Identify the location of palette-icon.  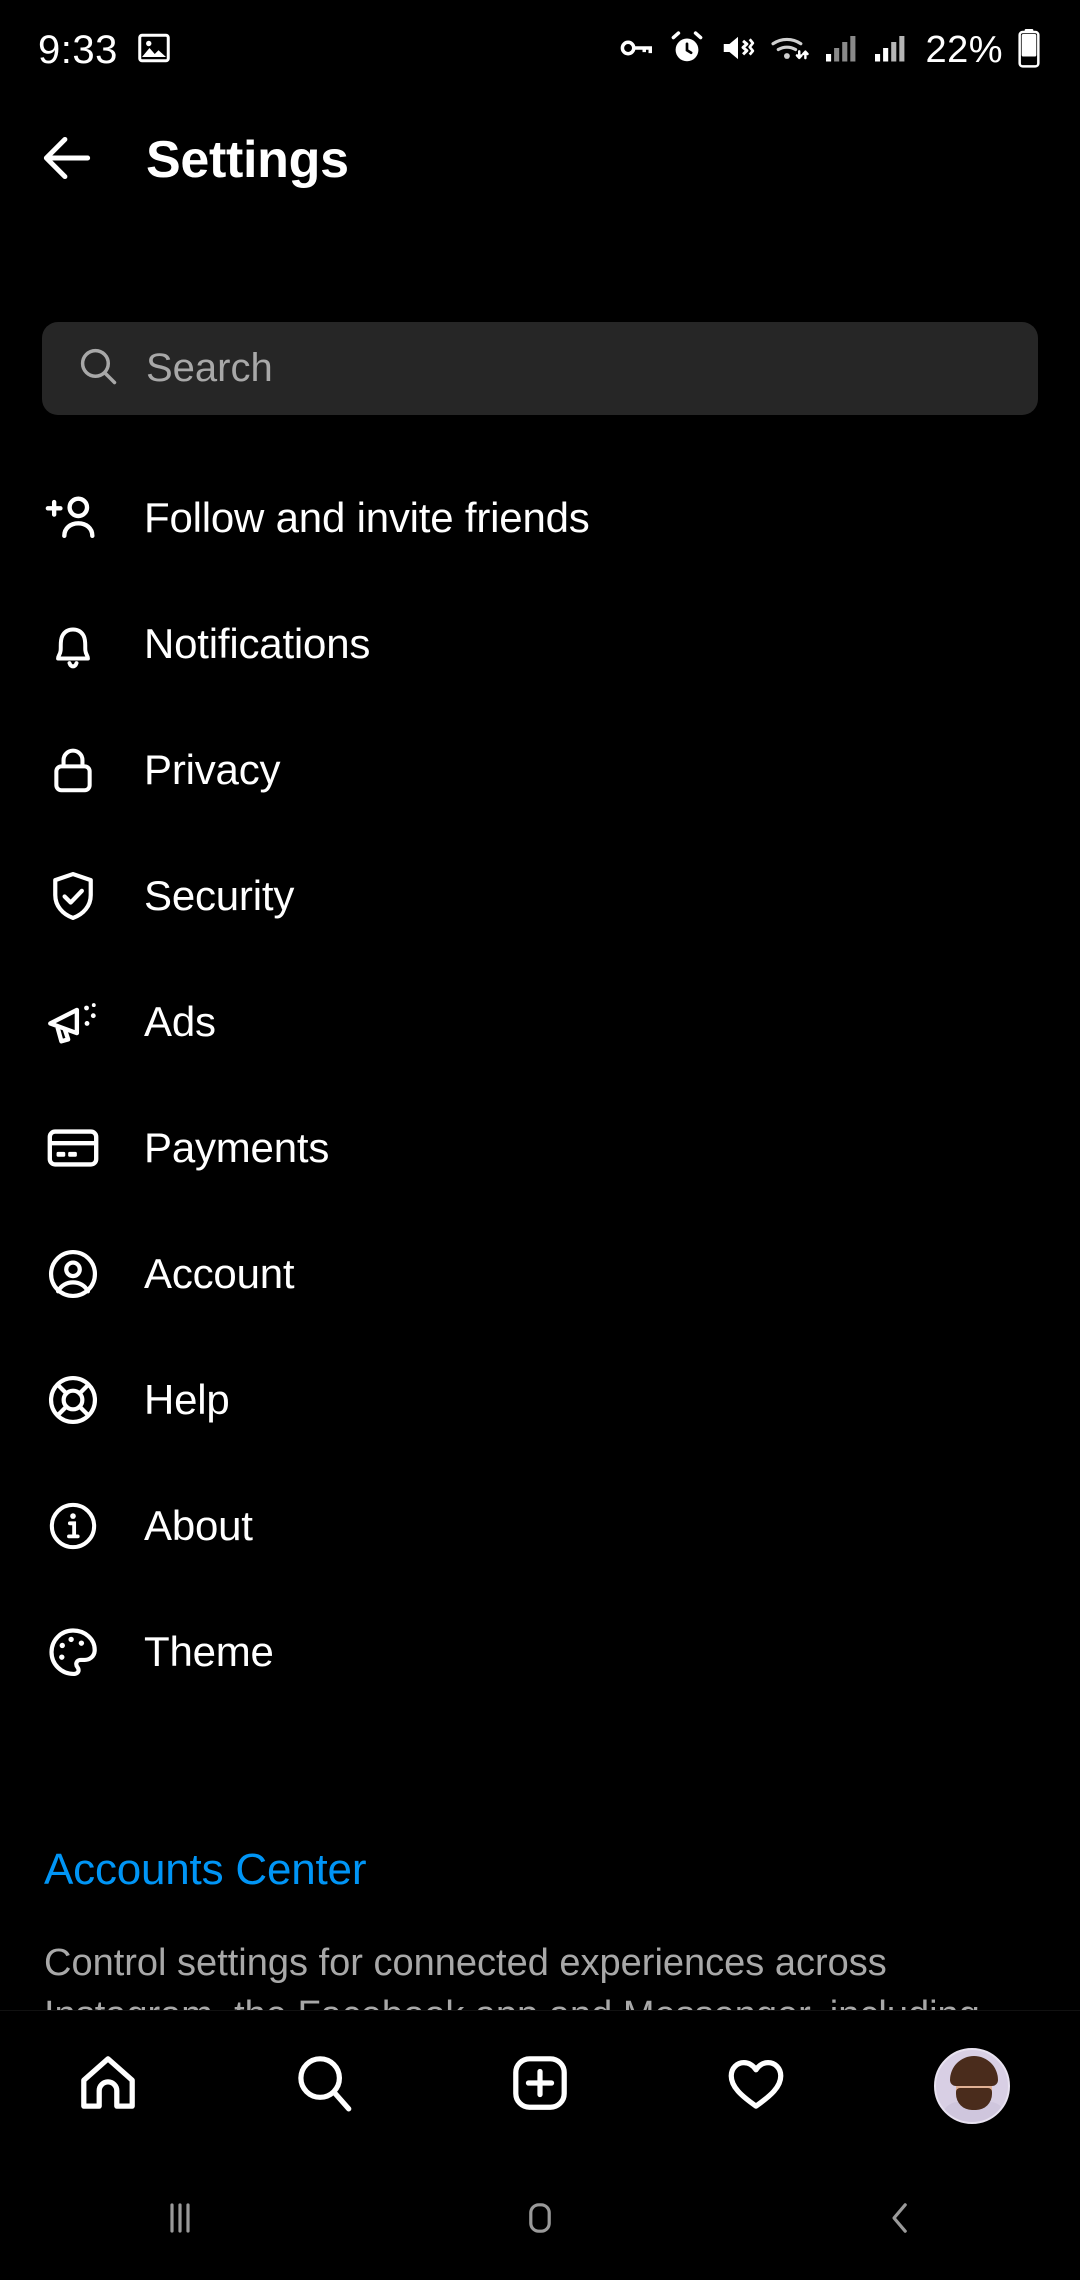
(73, 1652).